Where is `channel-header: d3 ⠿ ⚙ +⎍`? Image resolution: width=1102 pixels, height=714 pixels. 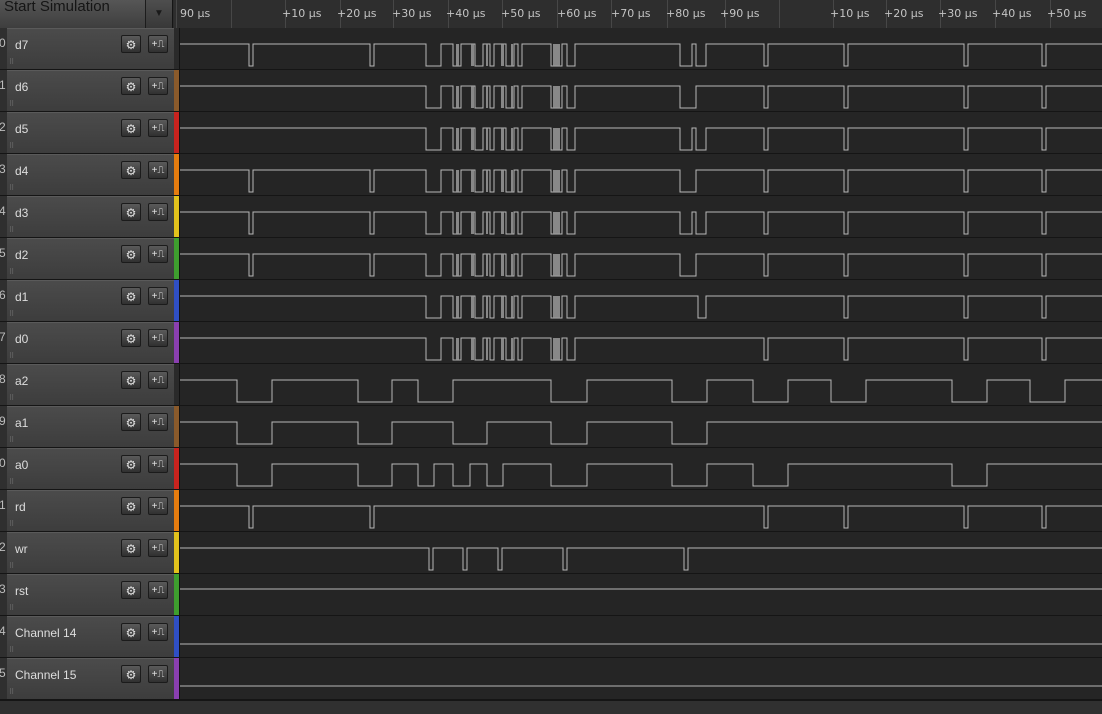 channel-header: d3 ⠿ ⚙ +⎍ is located at coordinates (90, 216).